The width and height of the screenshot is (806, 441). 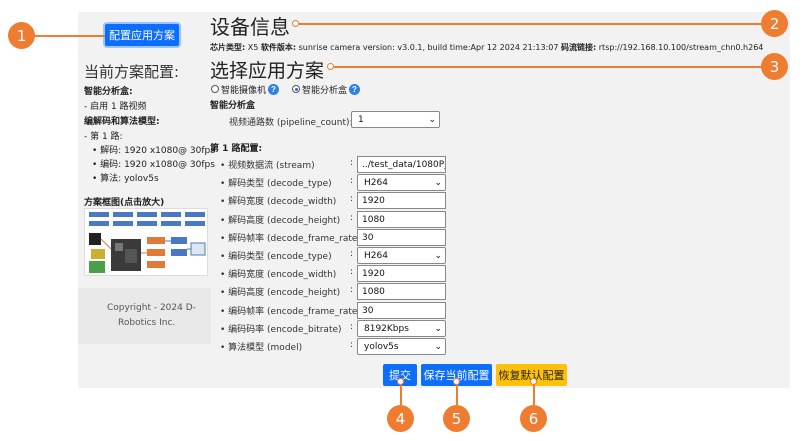 I want to click on callout-5-dot, so click(x=456, y=381).